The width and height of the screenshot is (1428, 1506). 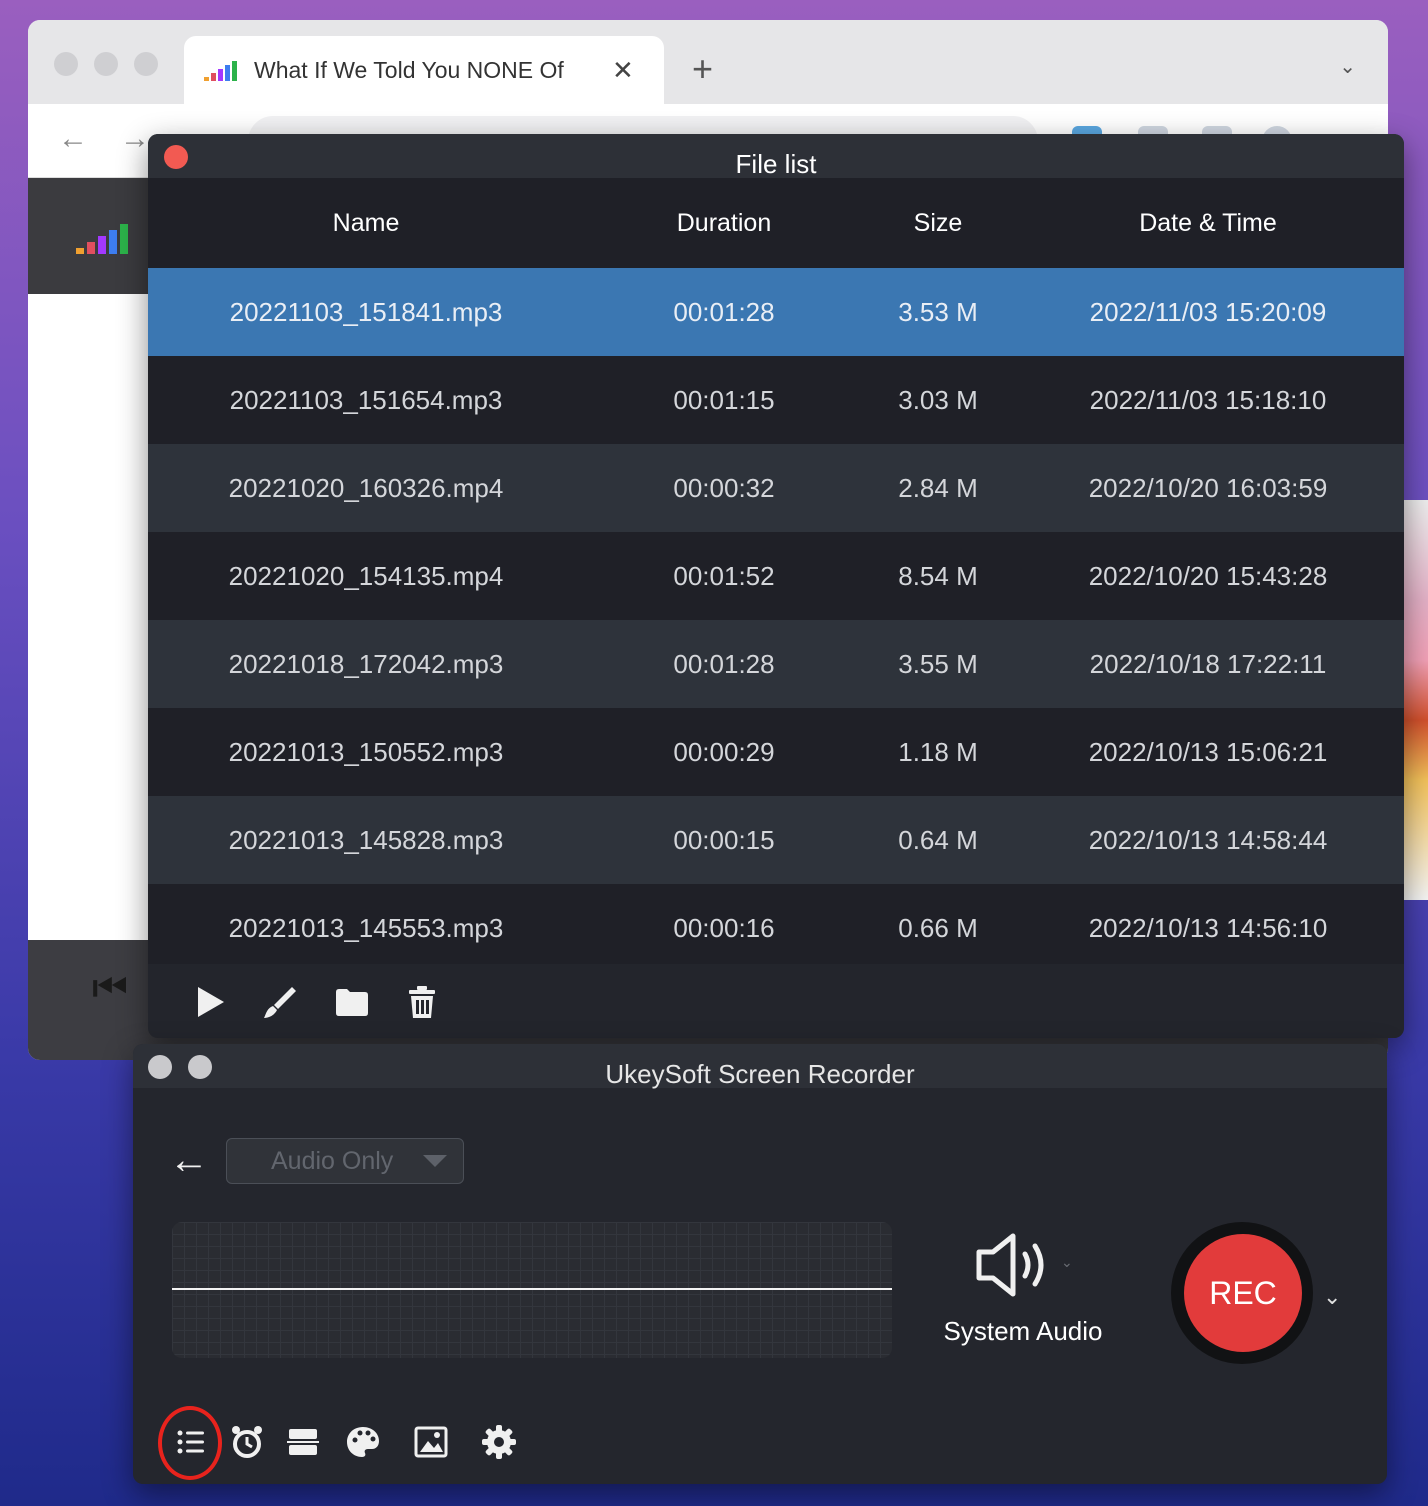 What do you see at coordinates (938, 399) in the screenshot?
I see `cell-size: 3.03 M` at bounding box center [938, 399].